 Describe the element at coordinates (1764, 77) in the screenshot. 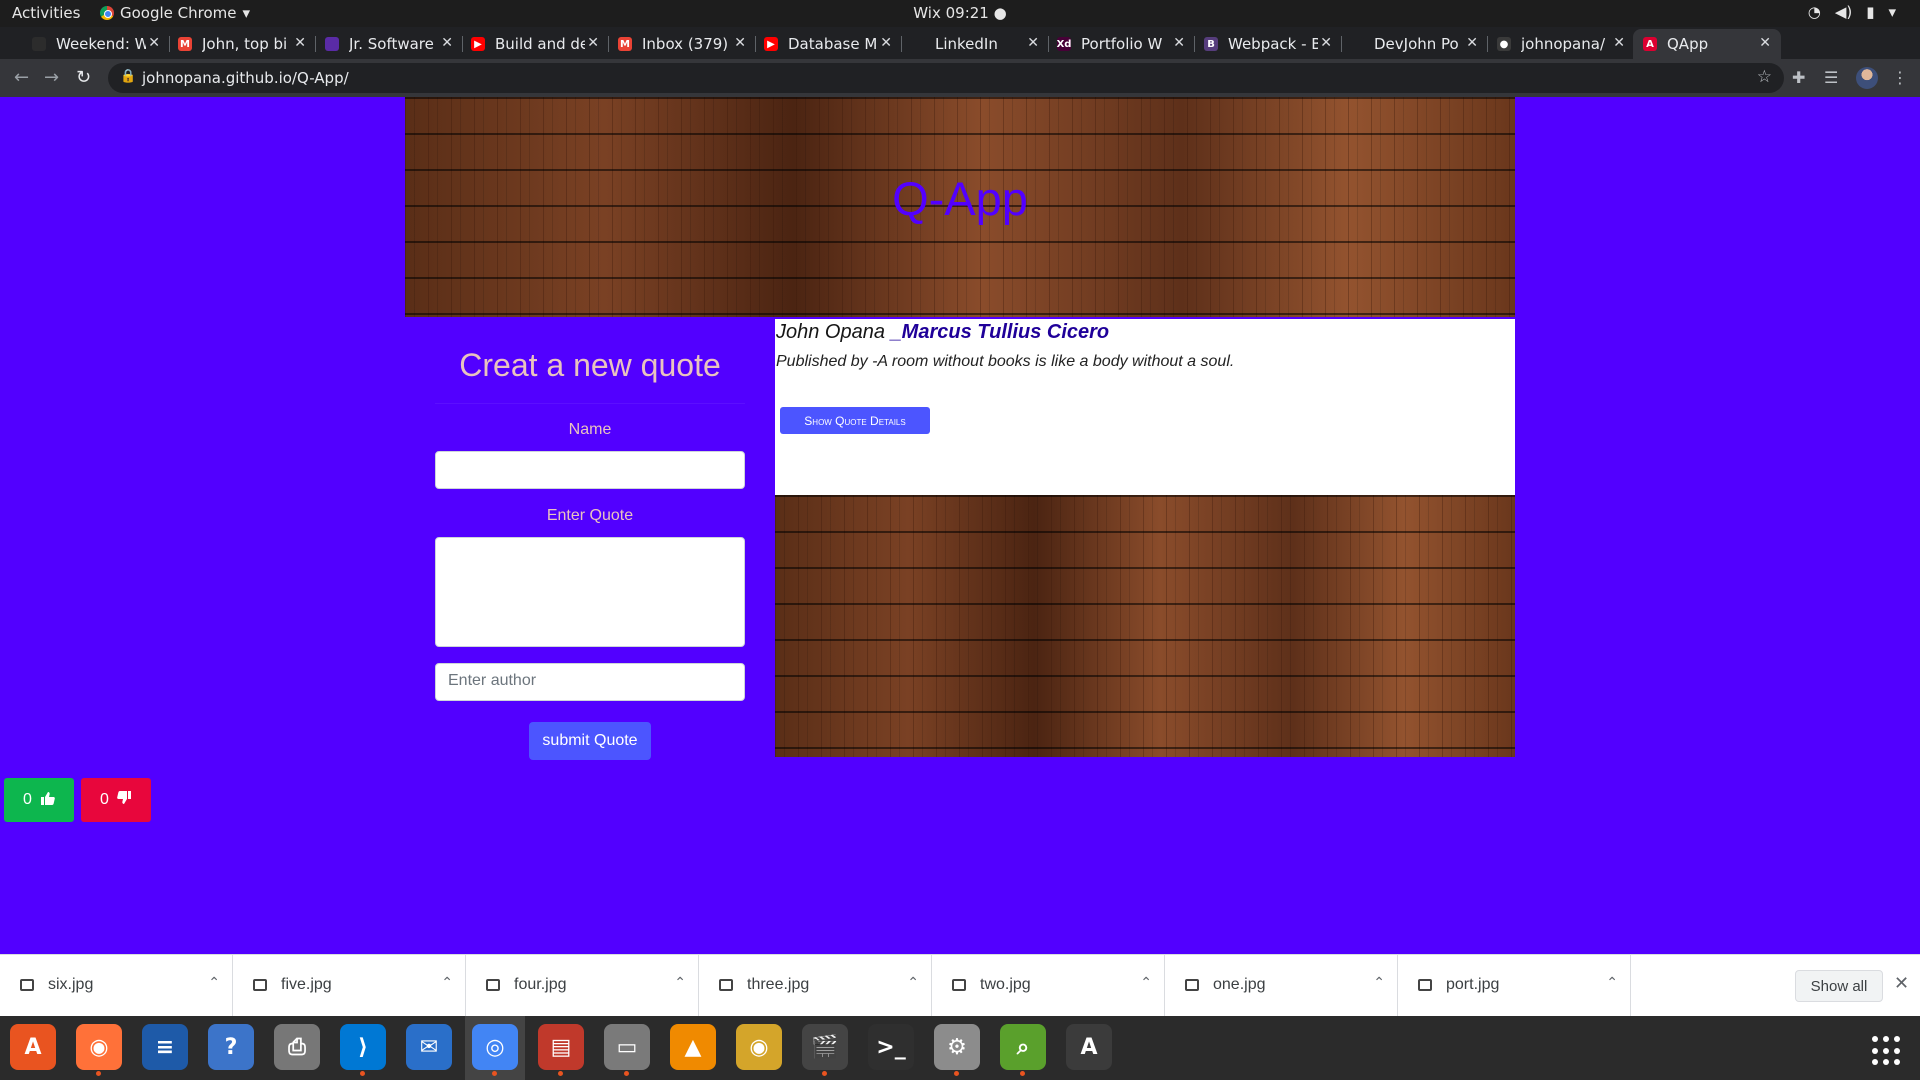

I see `bookmark-star-icon: ☆` at that location.